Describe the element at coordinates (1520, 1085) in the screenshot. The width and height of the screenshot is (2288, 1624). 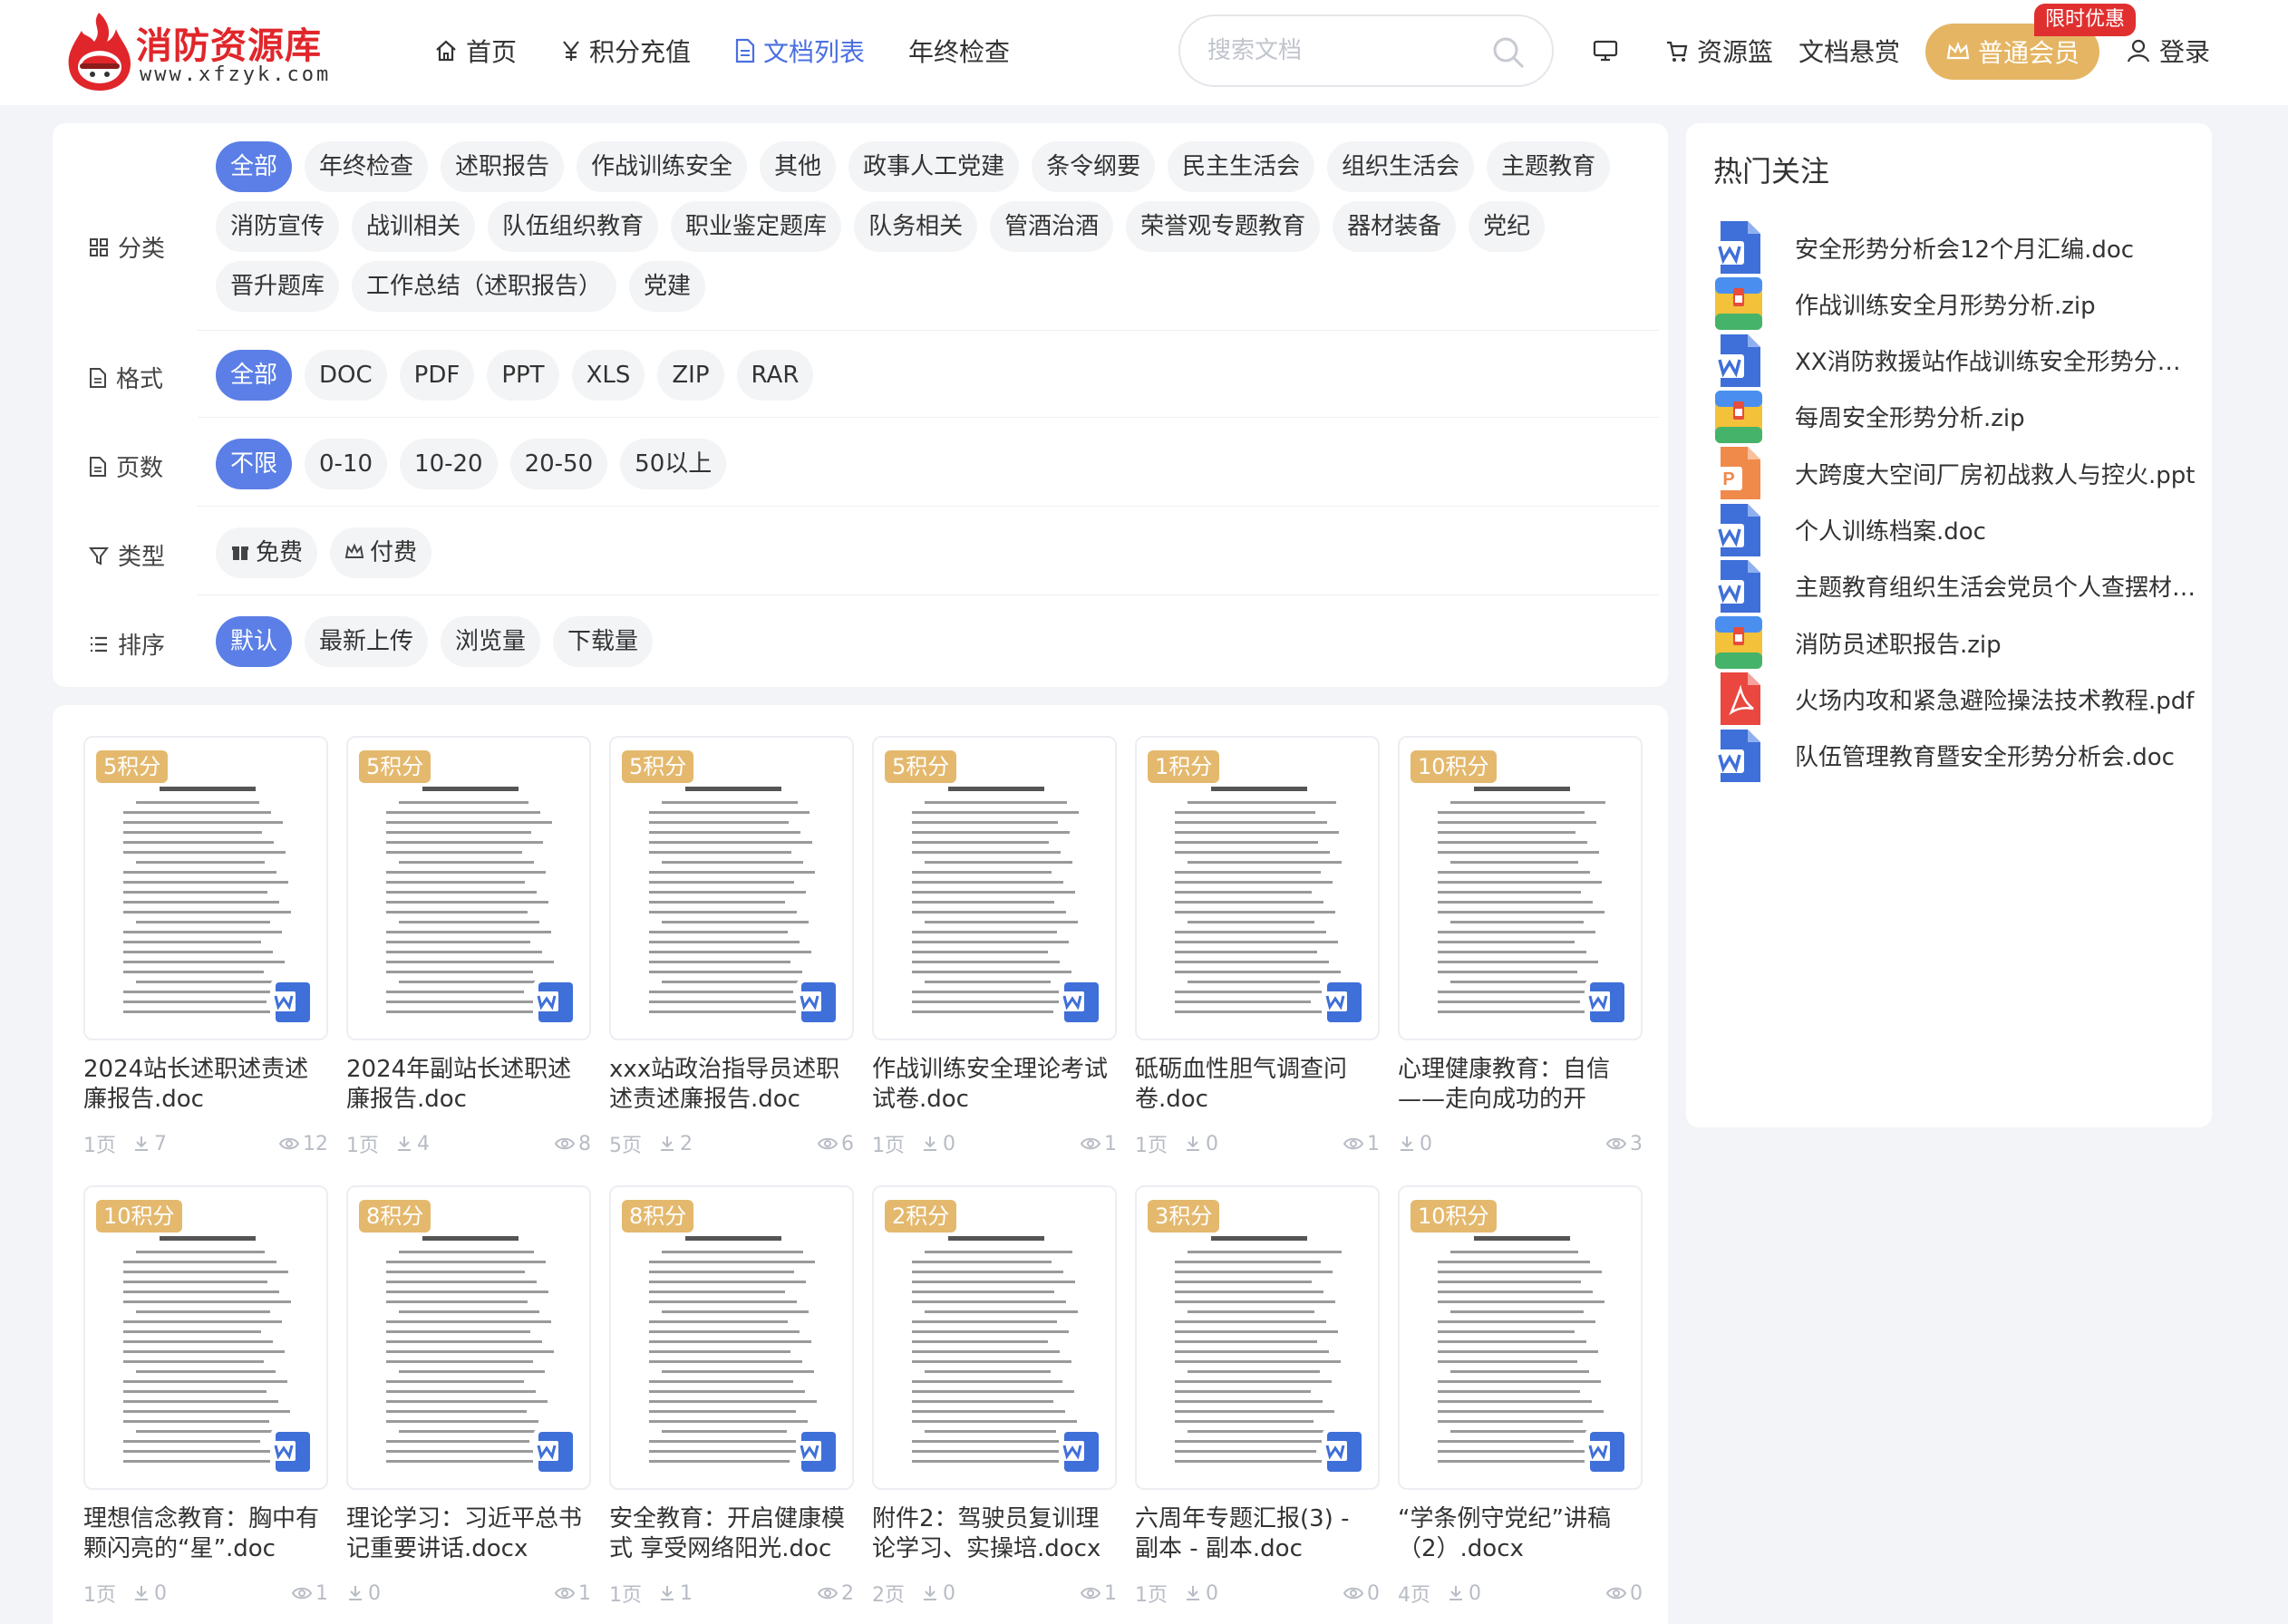
I see `document-title: 心理健康教育：自信——走向成功的开` at that location.